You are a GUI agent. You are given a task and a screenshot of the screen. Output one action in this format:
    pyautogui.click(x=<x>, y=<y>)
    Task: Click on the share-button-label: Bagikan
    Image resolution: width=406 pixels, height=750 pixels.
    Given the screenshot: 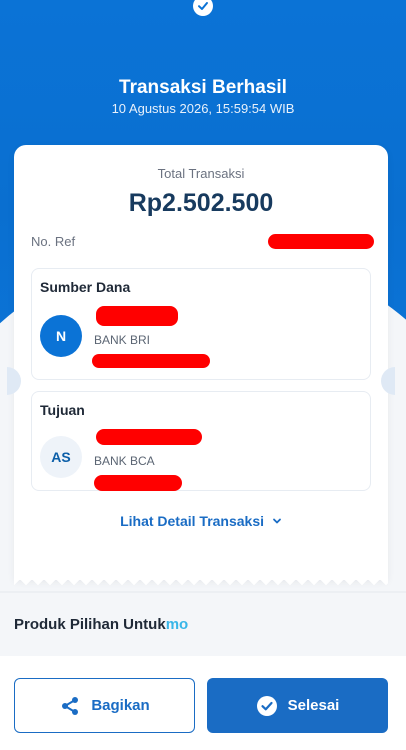 What is the action you would take?
    pyautogui.click(x=120, y=705)
    